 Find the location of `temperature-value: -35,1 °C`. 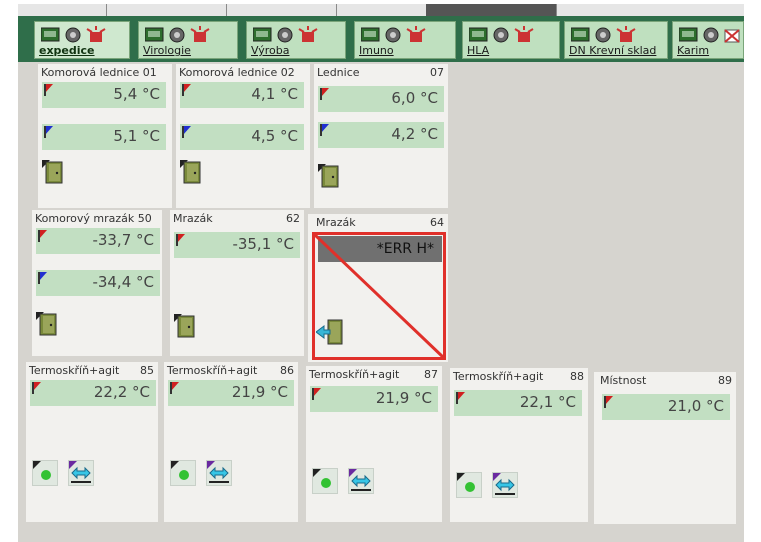

temperature-value: -35,1 °C is located at coordinates (263, 244).